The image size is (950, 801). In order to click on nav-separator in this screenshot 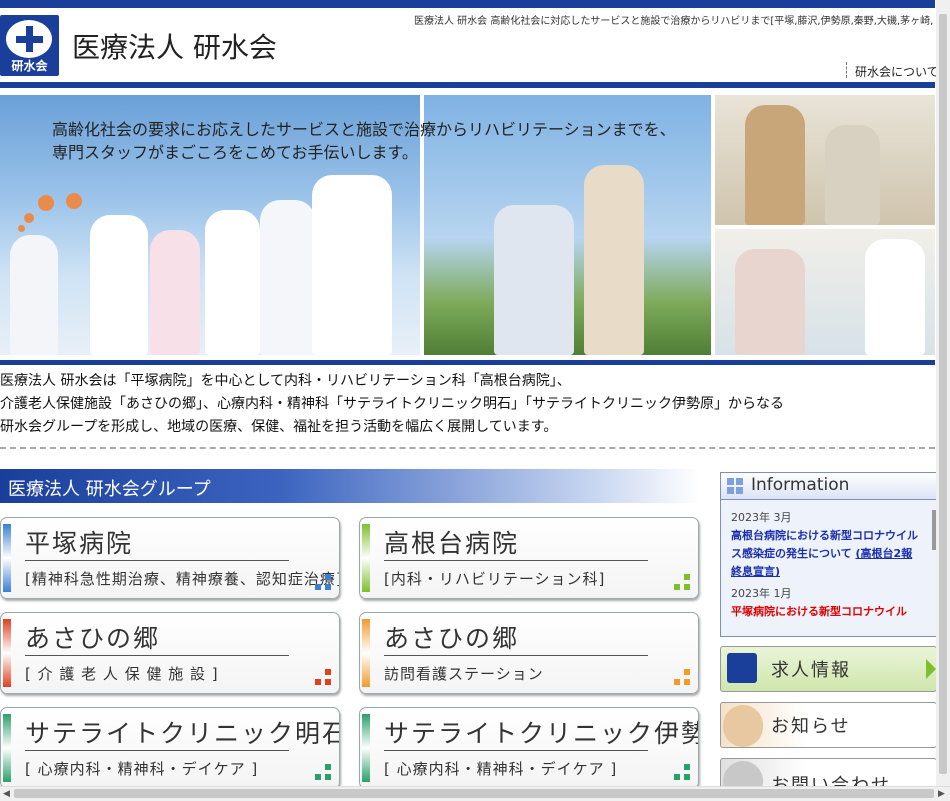, I will do `click(847, 70)`.